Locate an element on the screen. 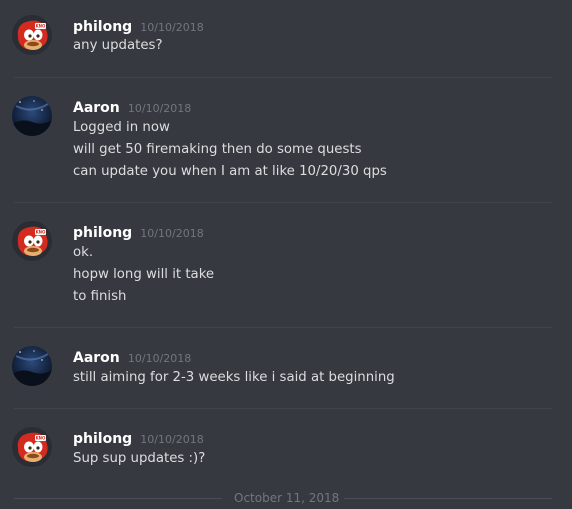  date-divider: October 11, 2018 is located at coordinates (283, 499).